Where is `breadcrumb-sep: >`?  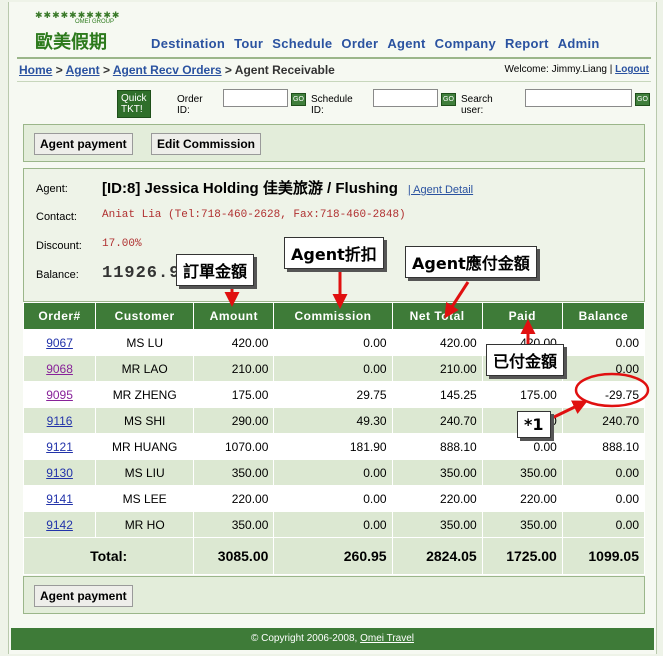
breadcrumb-sep: > is located at coordinates (106, 70).